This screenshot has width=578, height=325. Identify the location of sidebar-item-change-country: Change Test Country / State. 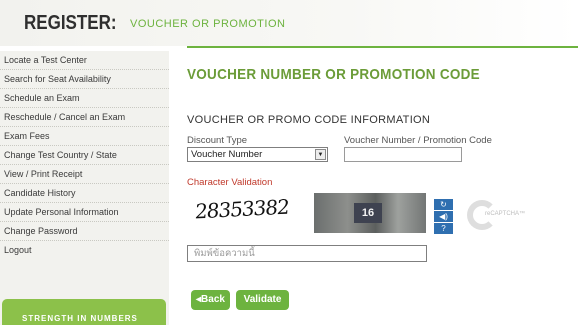
(84, 155).